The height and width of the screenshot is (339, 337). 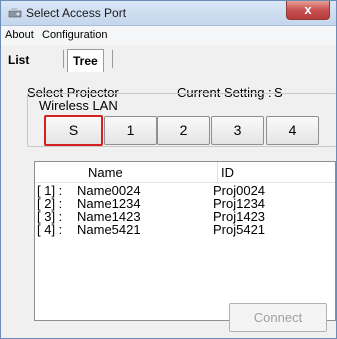 What do you see at coordinates (130, 130) in the screenshot?
I see `port-button-1: 1` at bounding box center [130, 130].